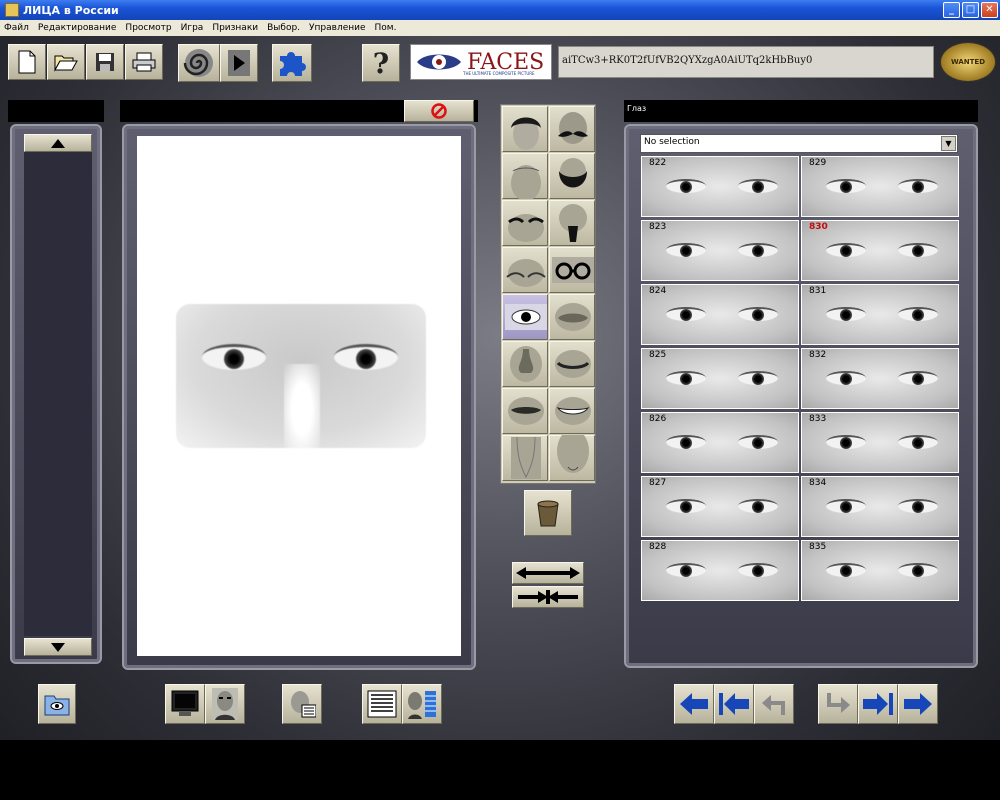 This screenshot has height=800, width=1000. Describe the element at coordinates (573, 454) in the screenshot. I see `chin-icon` at that location.